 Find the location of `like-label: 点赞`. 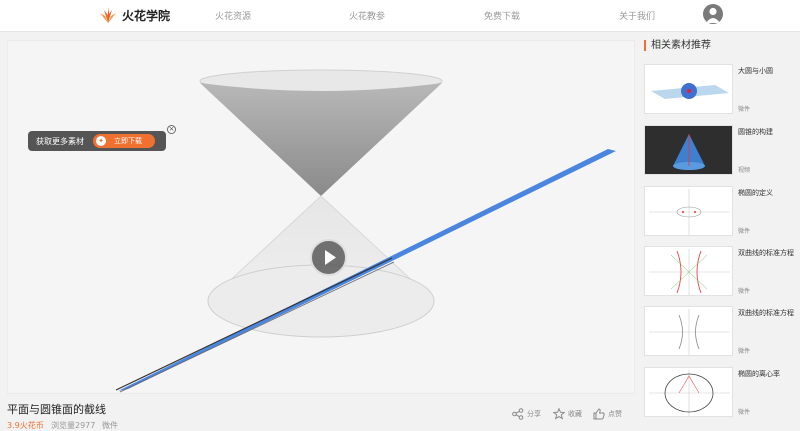

like-label: 点赞 is located at coordinates (615, 414).